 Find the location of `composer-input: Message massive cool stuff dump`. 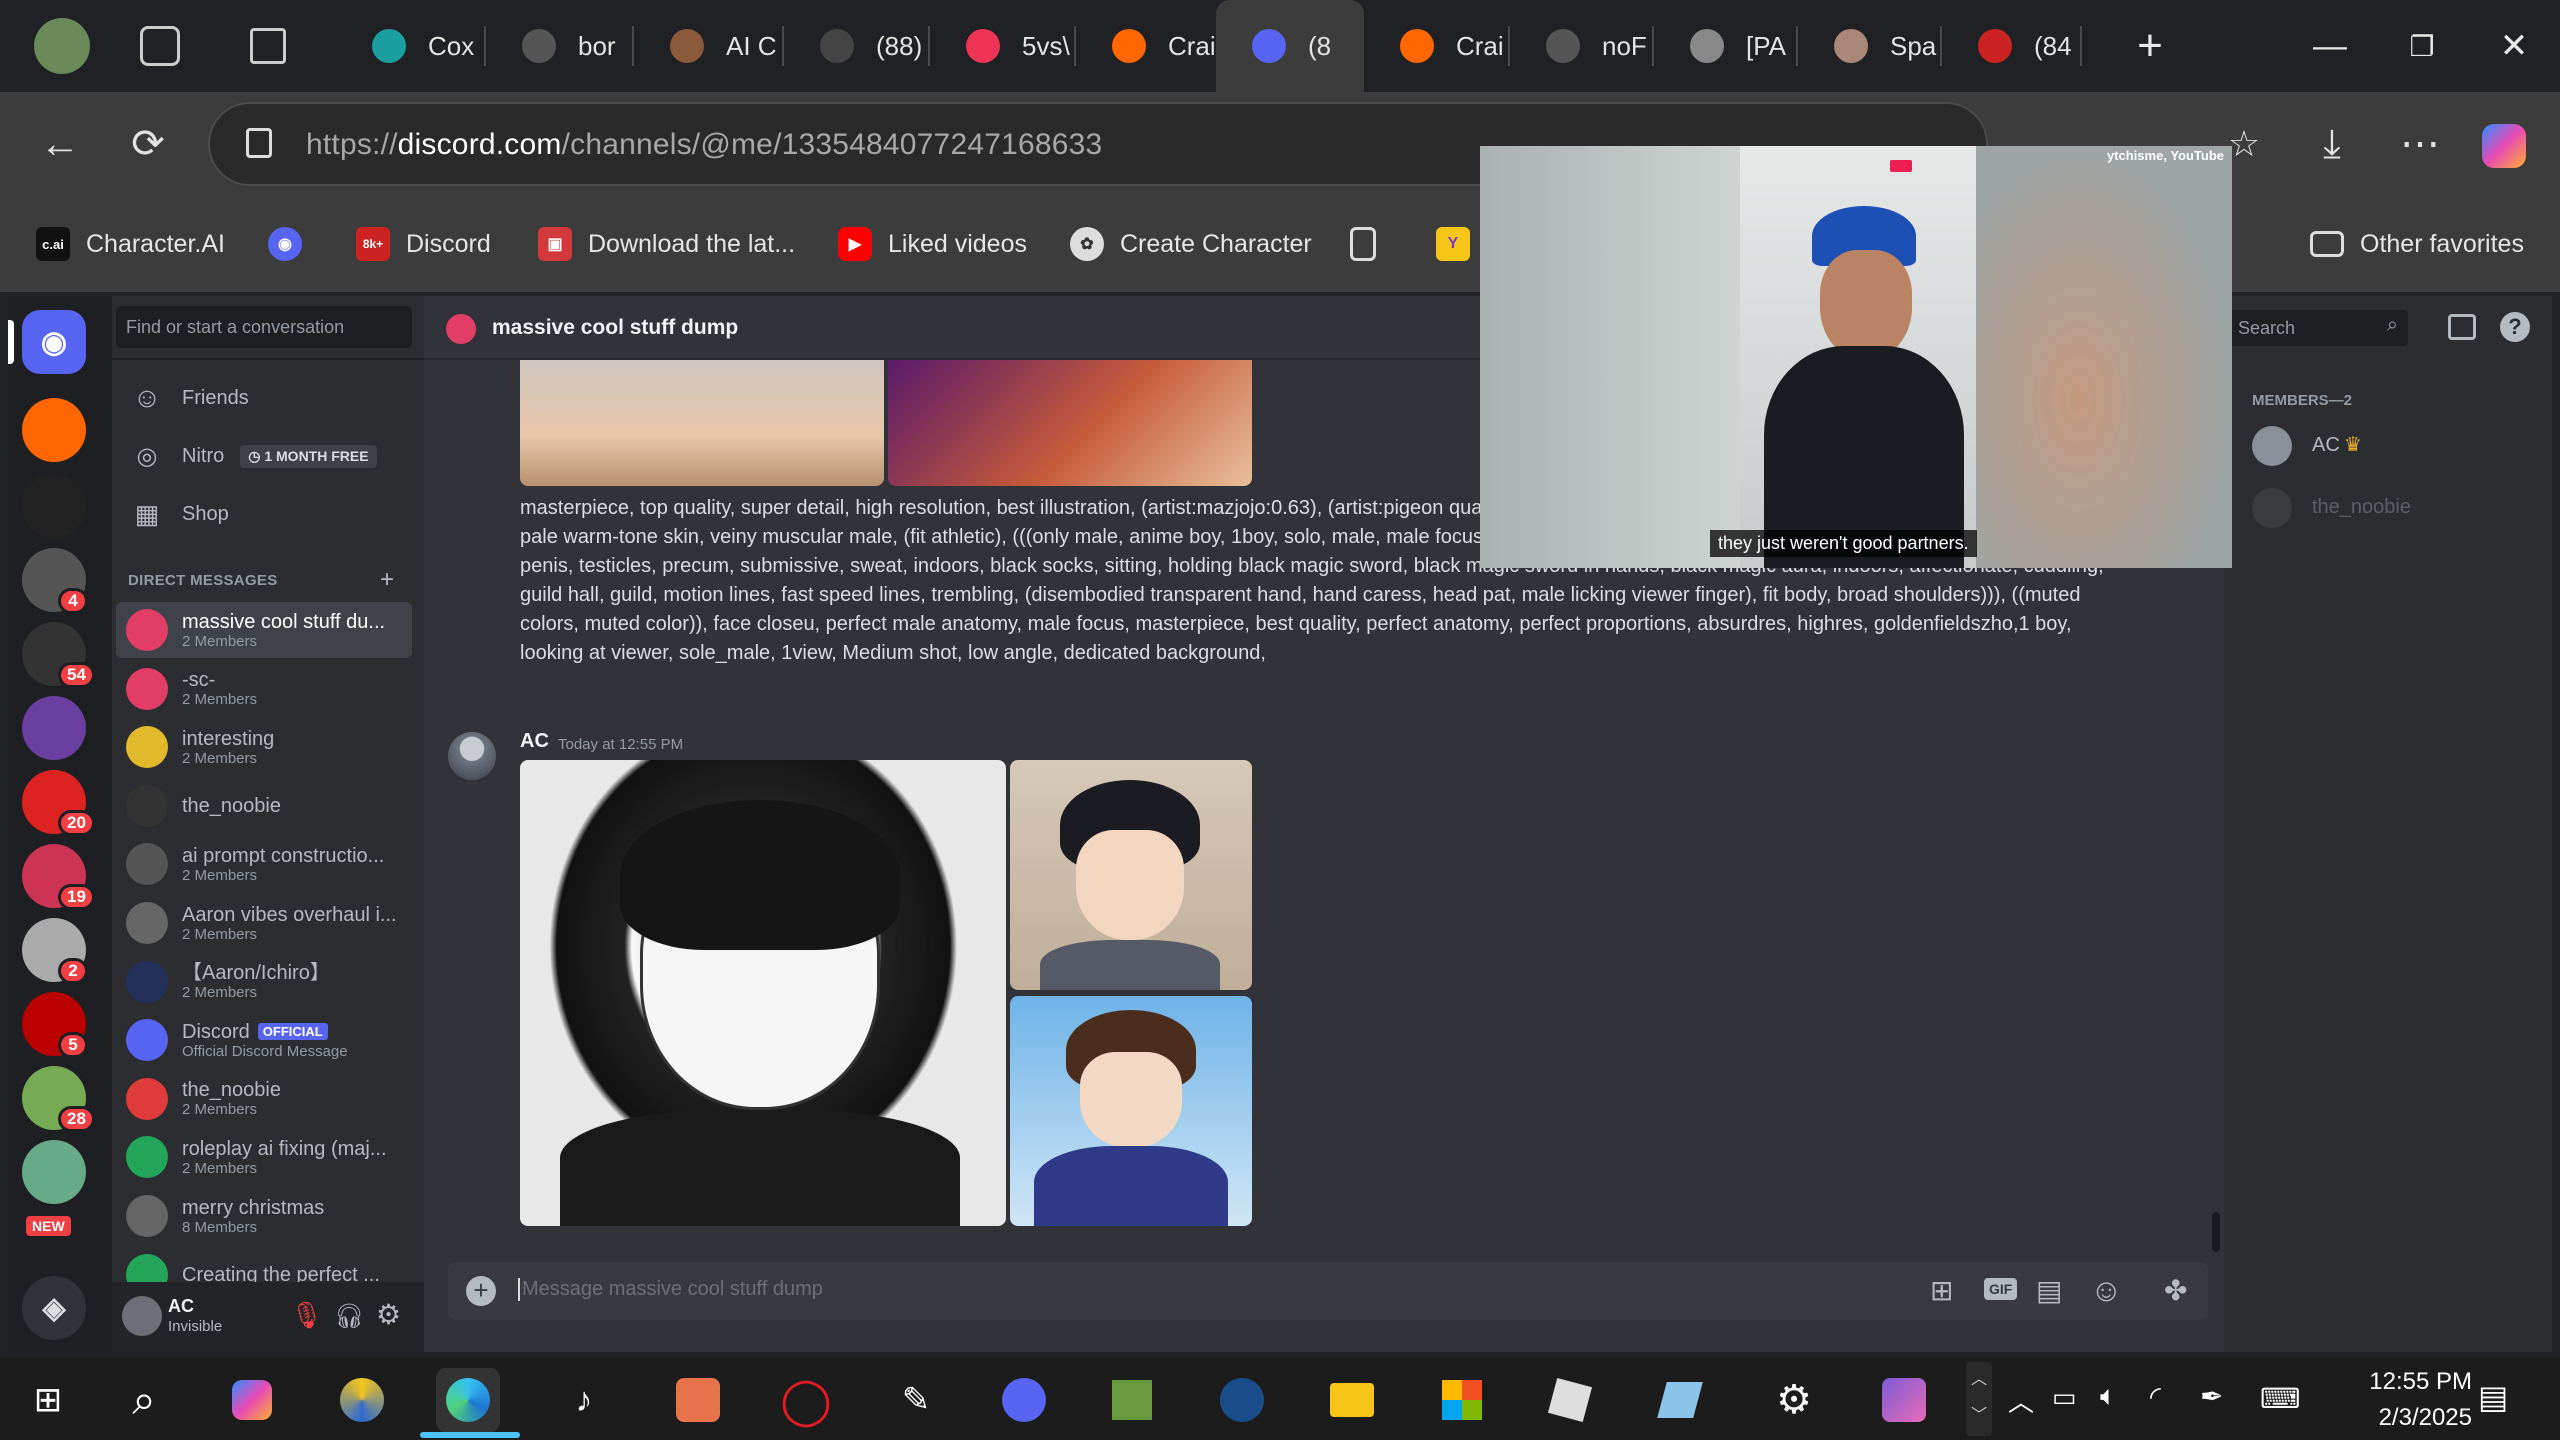

composer-input: Message massive cool stuff dump is located at coordinates (670, 1289).